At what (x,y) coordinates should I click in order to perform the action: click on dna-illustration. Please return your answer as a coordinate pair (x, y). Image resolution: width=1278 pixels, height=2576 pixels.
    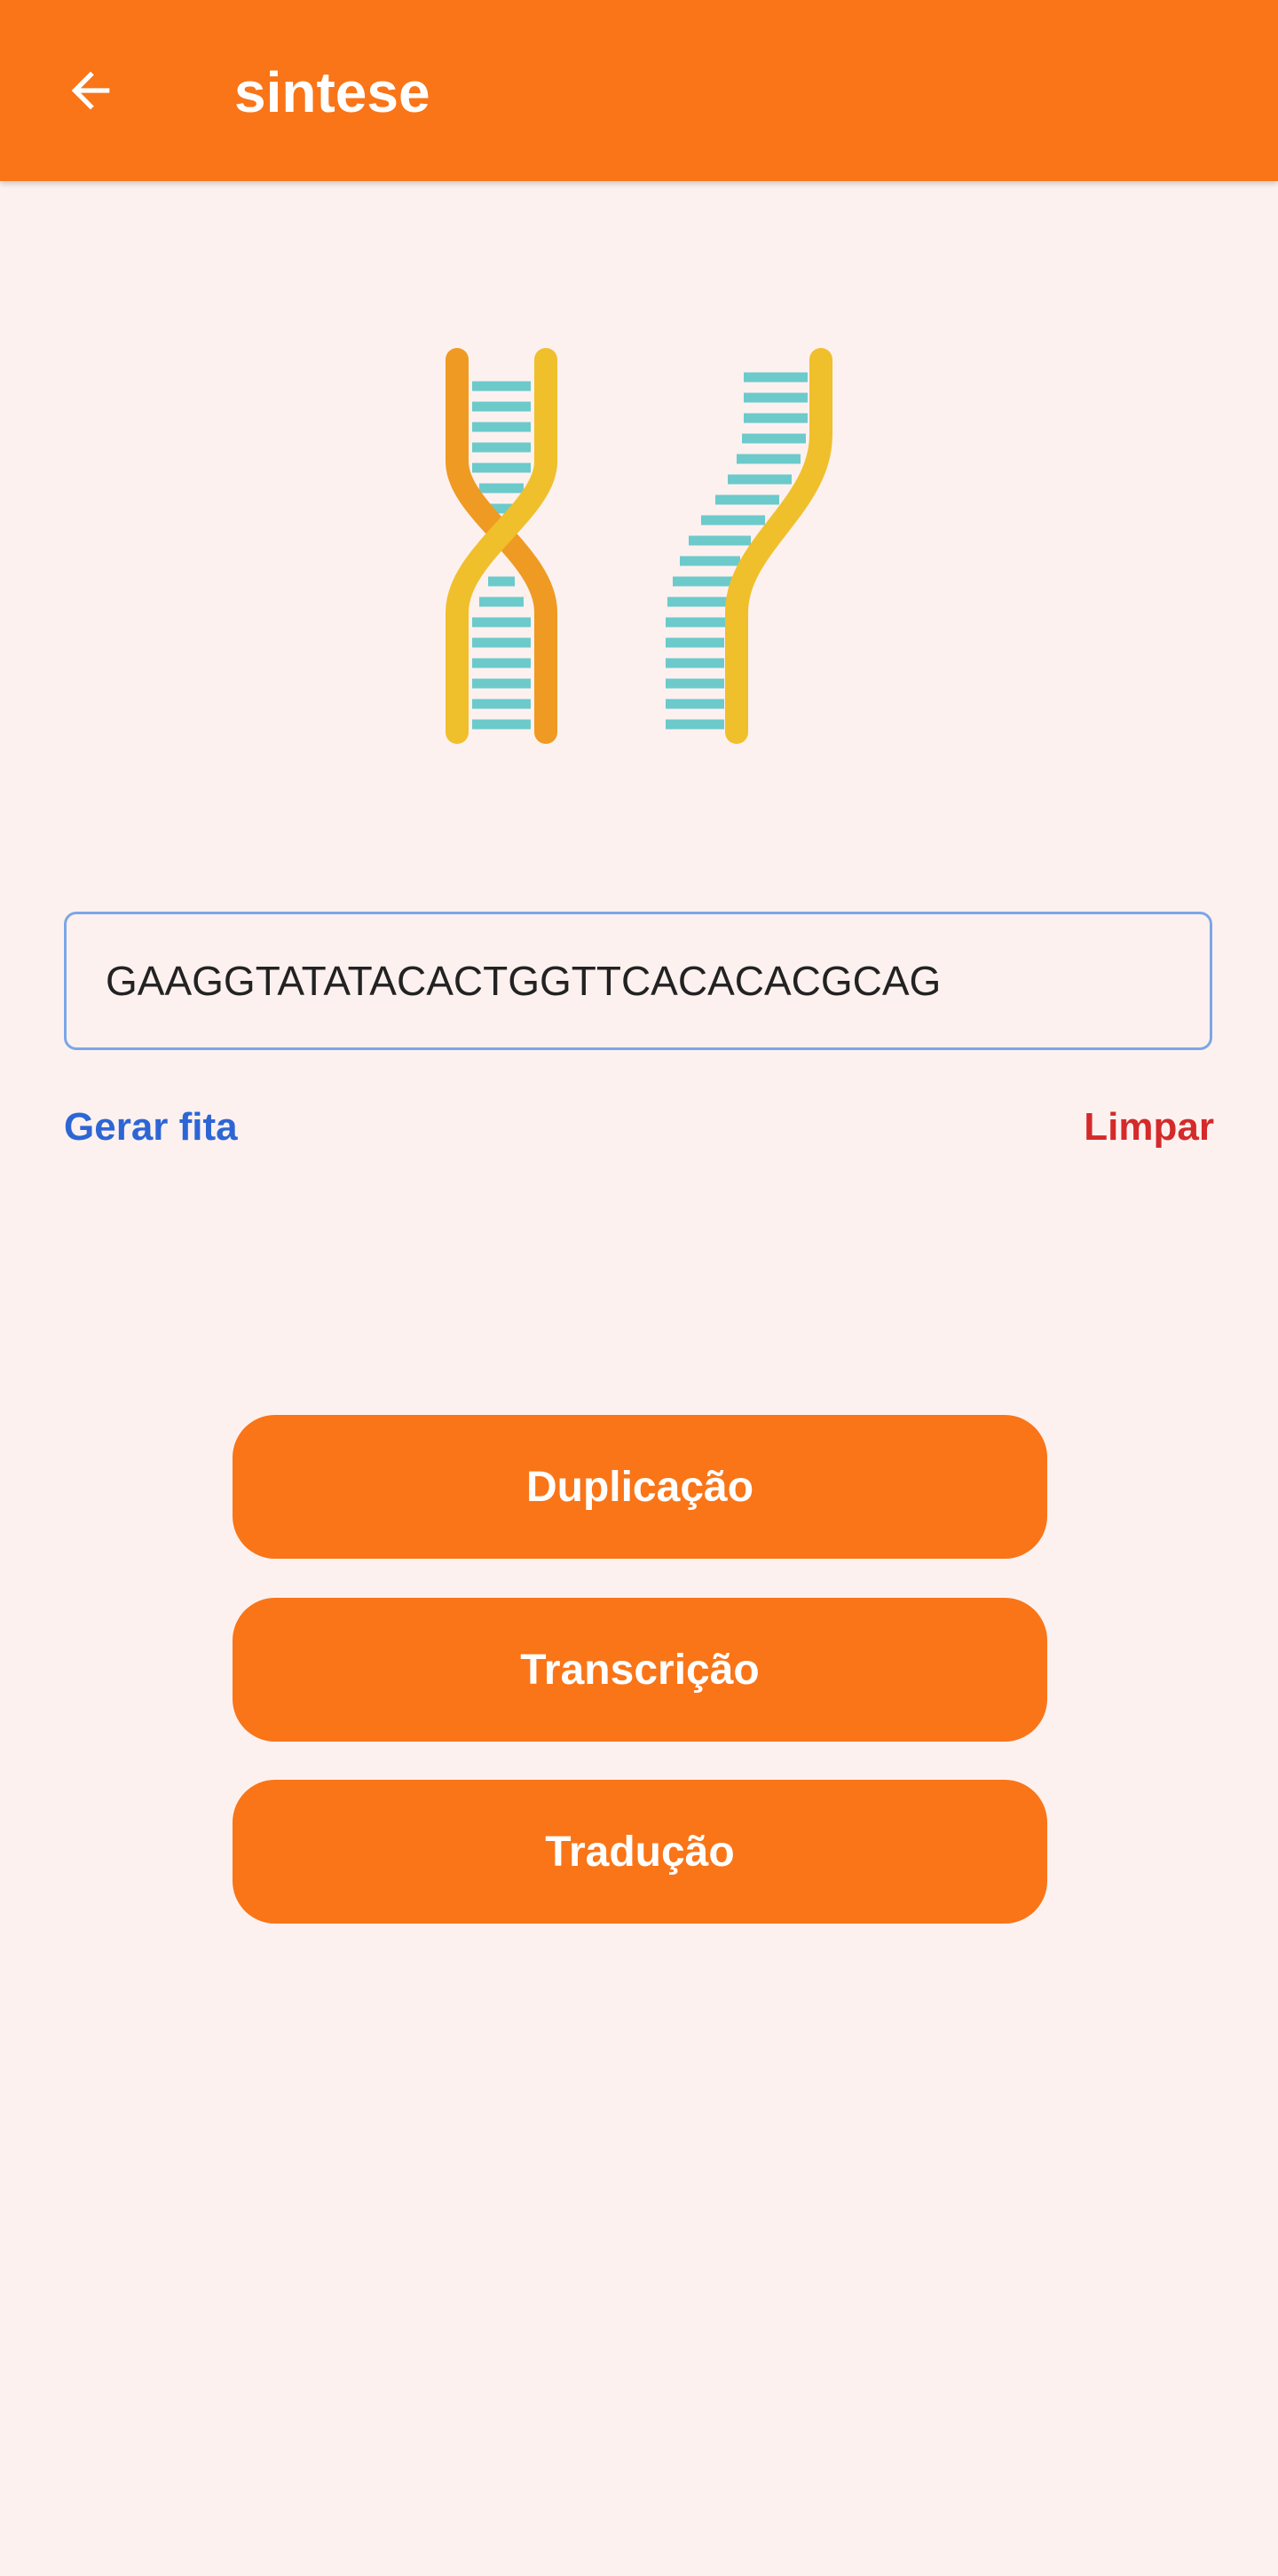
    Looking at the image, I should click on (639, 550).